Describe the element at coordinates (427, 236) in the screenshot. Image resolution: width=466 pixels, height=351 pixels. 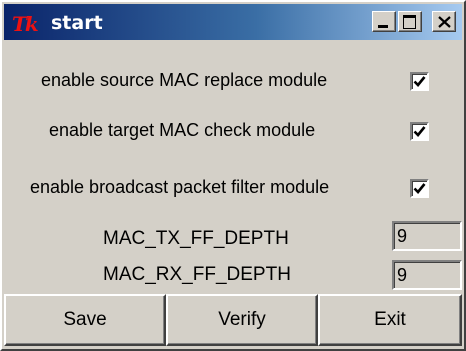
I see `tx-depth-input: 9` at that location.